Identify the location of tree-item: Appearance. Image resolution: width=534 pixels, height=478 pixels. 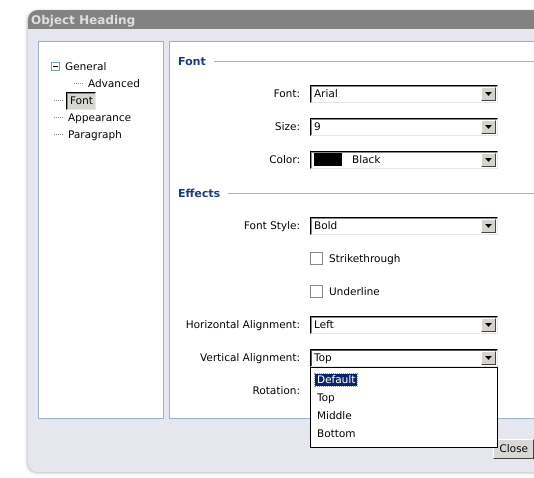
(100, 117).